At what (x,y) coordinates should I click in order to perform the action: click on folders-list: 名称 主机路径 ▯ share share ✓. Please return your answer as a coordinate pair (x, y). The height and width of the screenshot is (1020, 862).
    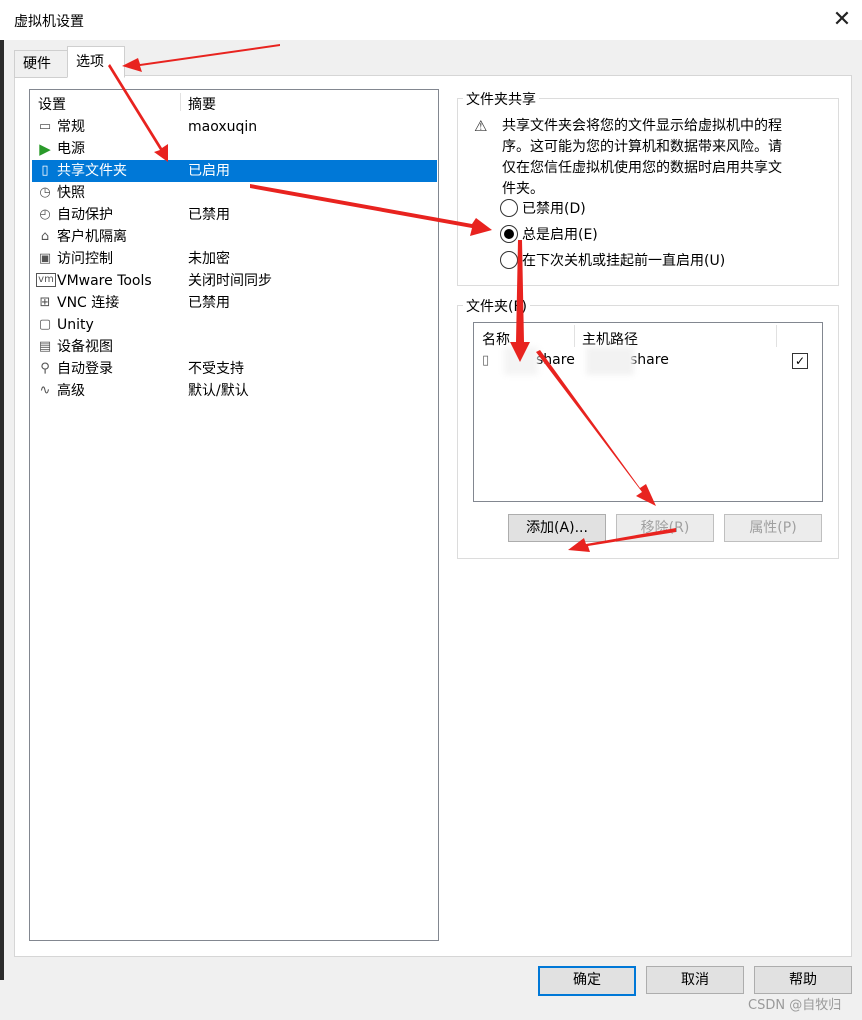
    Looking at the image, I should click on (648, 412).